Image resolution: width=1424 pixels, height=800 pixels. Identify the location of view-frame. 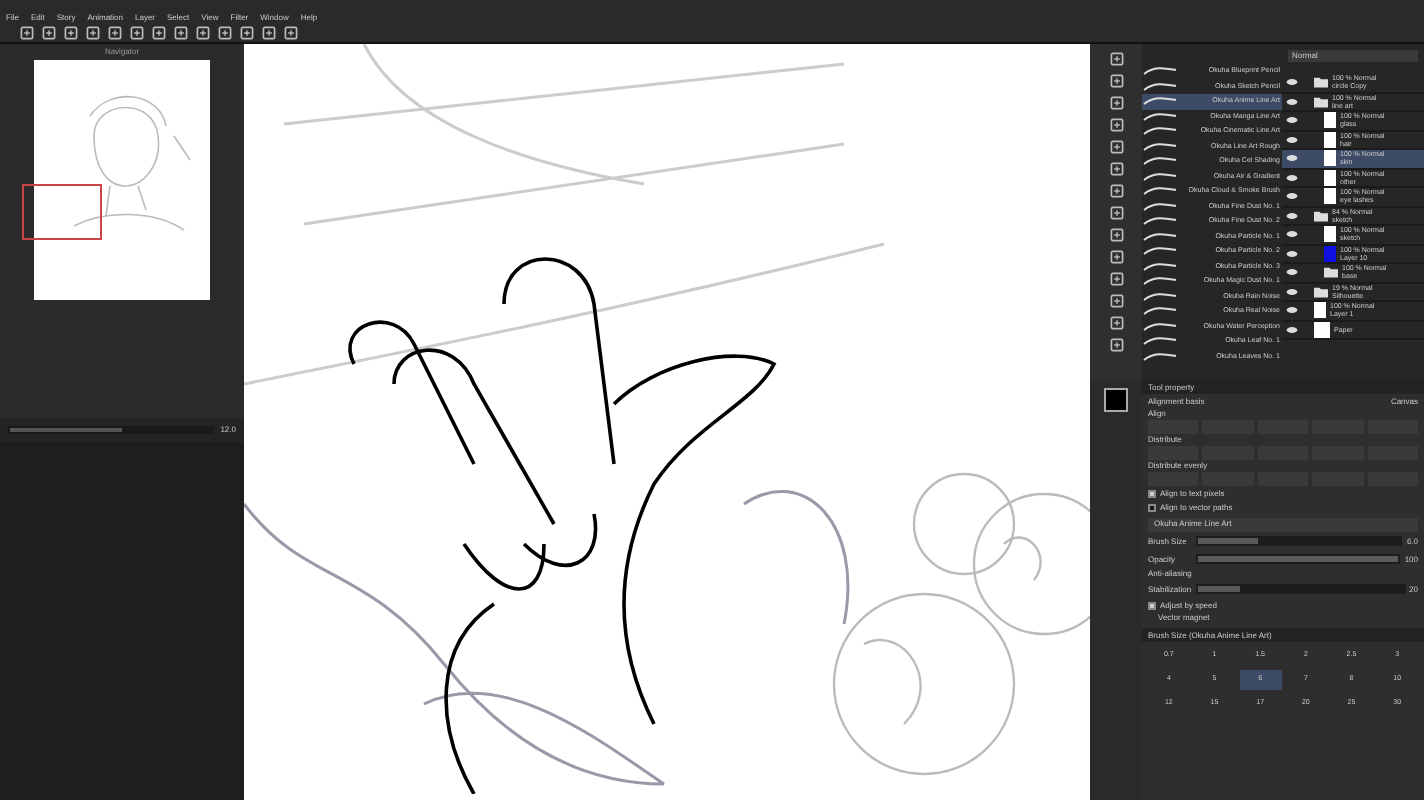
(62, 212).